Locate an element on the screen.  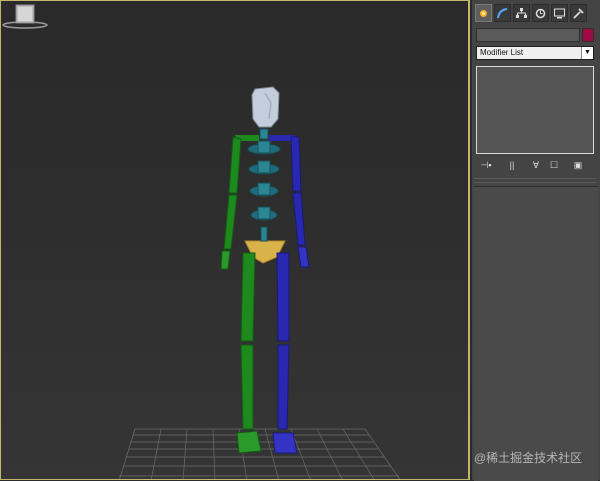
modify-tab is located at coordinates (502, 13).